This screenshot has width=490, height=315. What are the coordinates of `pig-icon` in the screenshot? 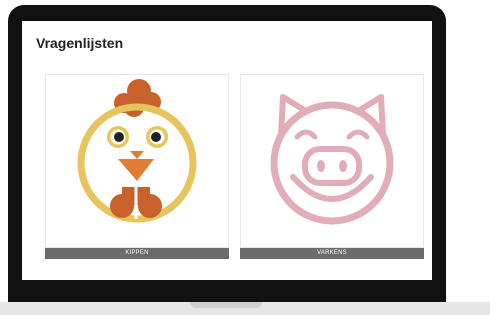 It's located at (332, 159).